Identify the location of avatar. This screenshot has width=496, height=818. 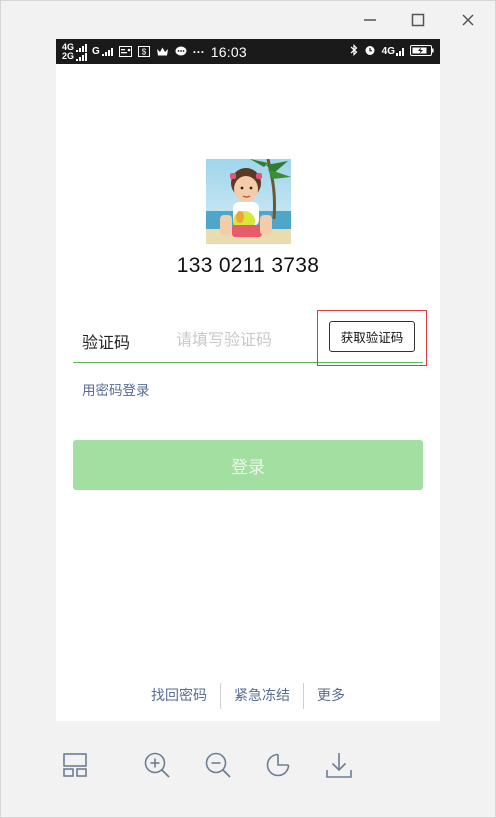
(248, 201).